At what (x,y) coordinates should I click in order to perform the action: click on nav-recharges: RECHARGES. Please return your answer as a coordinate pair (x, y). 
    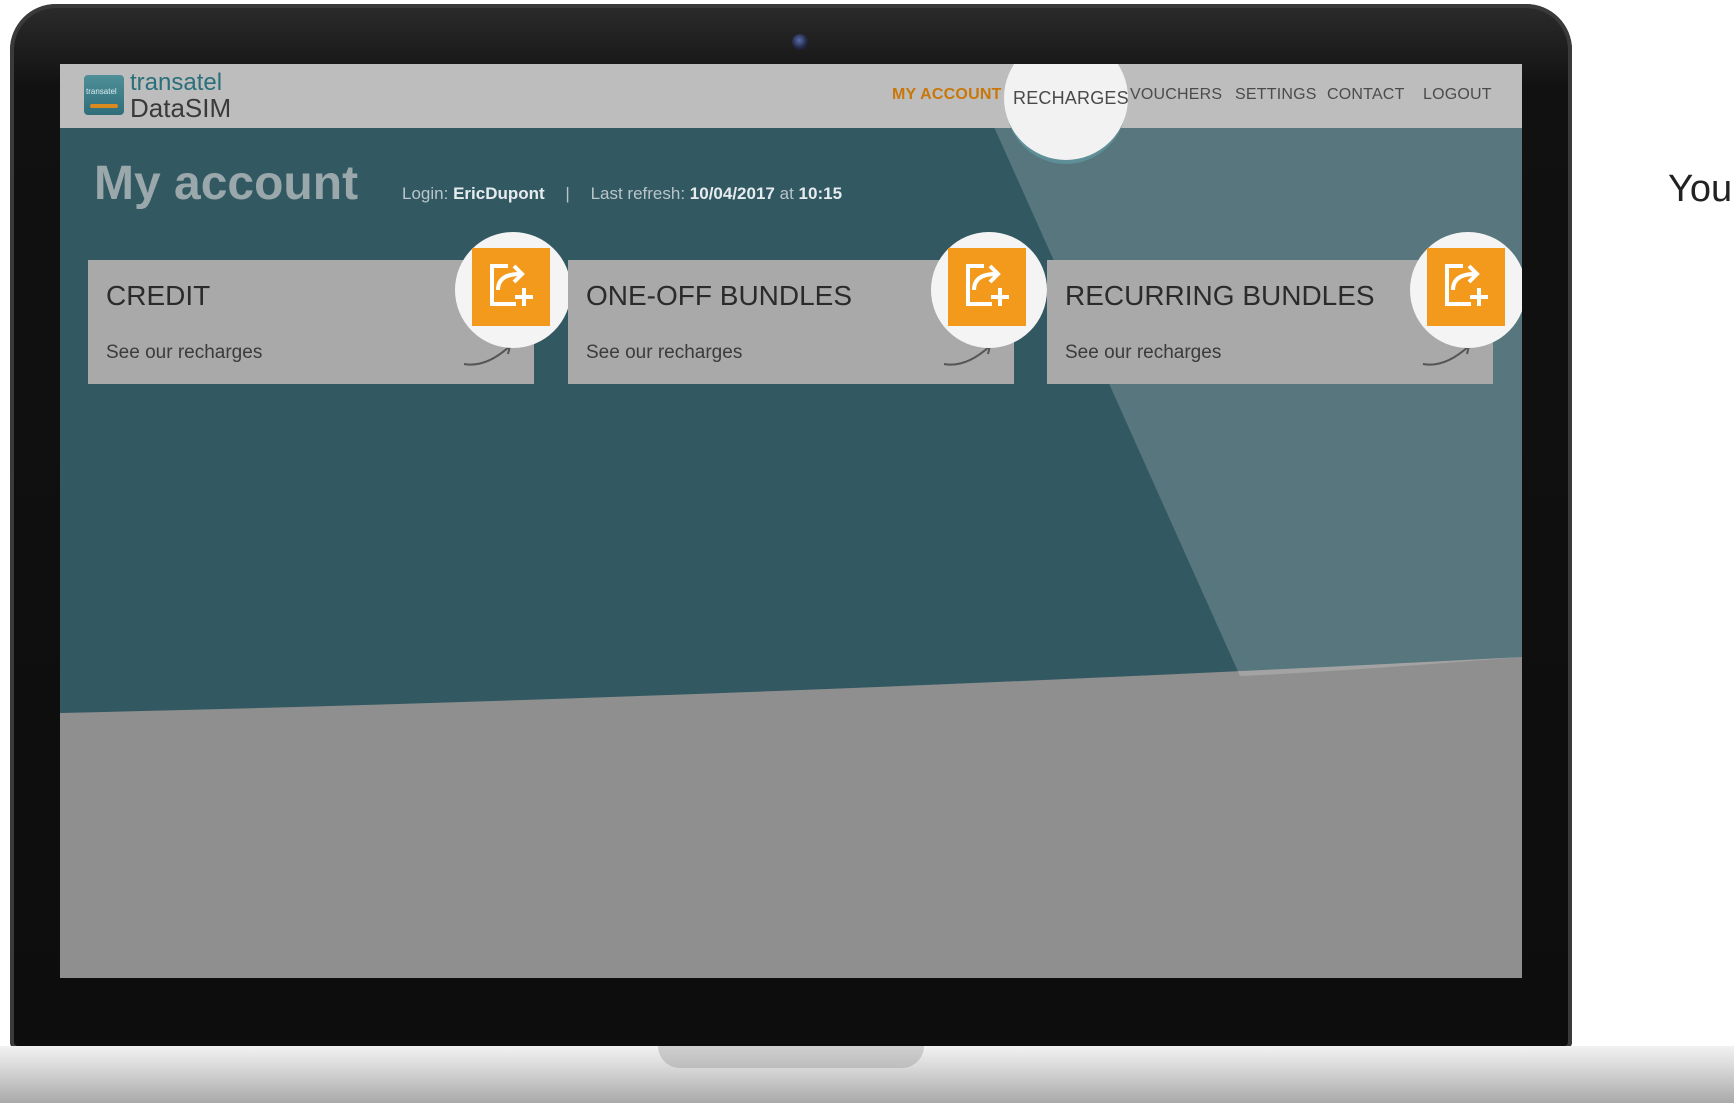
    Looking at the image, I should click on (1071, 98).